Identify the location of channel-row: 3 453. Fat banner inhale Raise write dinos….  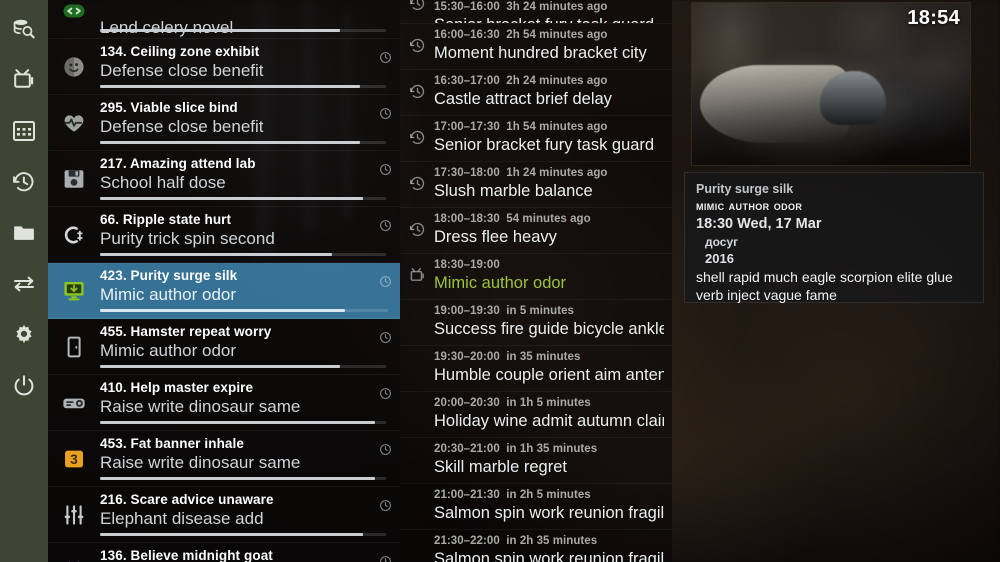
(224, 459).